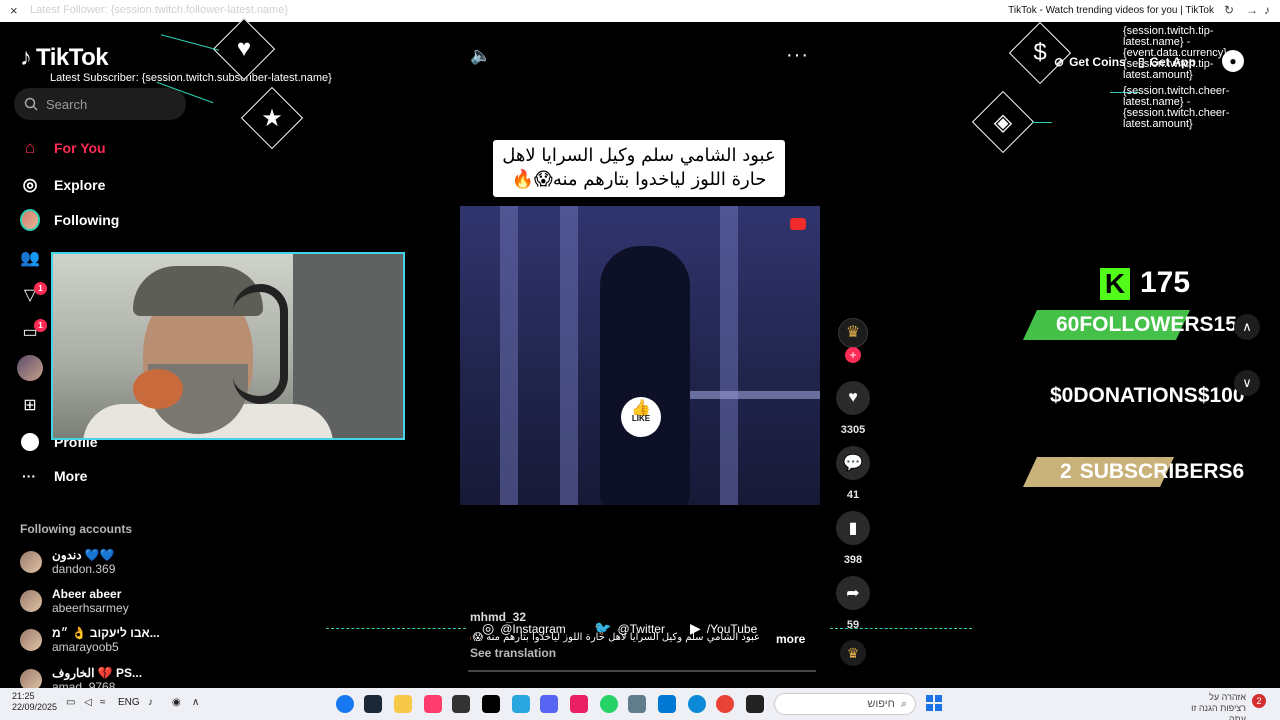 The image size is (1280, 720). I want to click on video-player, so click(640, 355).